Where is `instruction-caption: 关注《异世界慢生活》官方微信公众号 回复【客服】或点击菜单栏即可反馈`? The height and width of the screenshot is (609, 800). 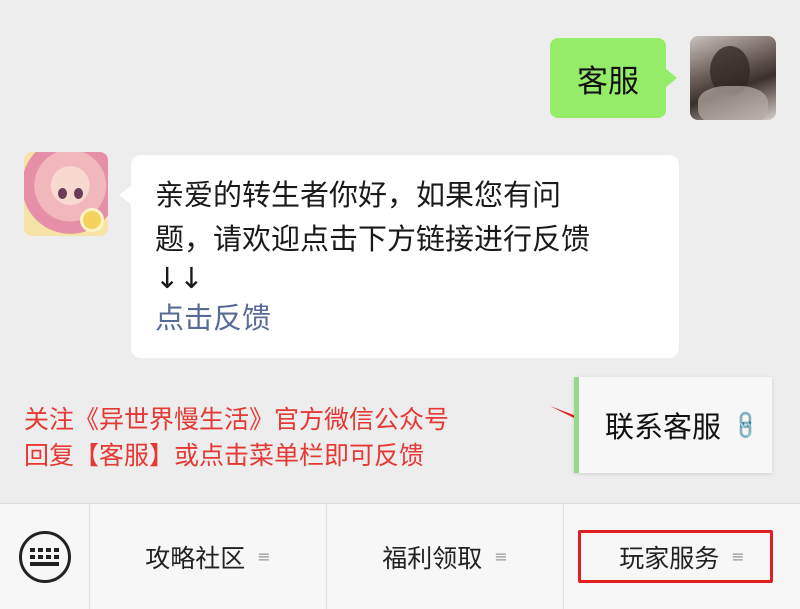 instruction-caption: 关注《异世界慢生活》官方微信公众号 回复【客服】或点击菜单栏即可反馈 is located at coordinates (284, 438).